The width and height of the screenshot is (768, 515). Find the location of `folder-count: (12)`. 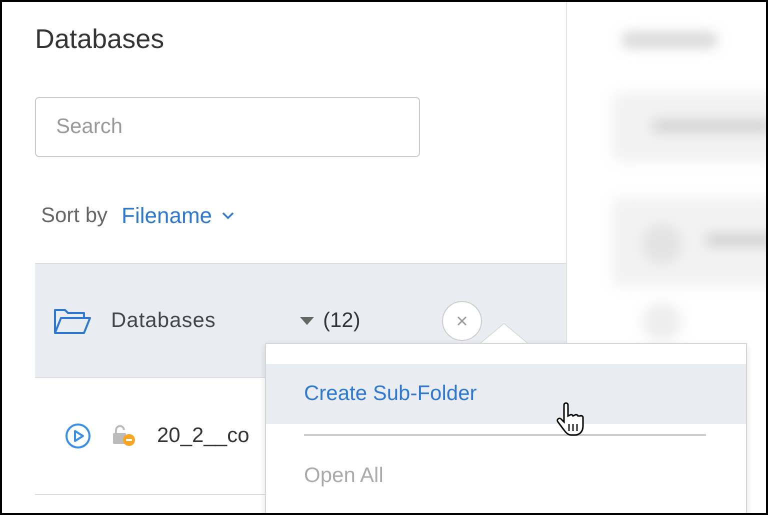

folder-count: (12) is located at coordinates (341, 320).